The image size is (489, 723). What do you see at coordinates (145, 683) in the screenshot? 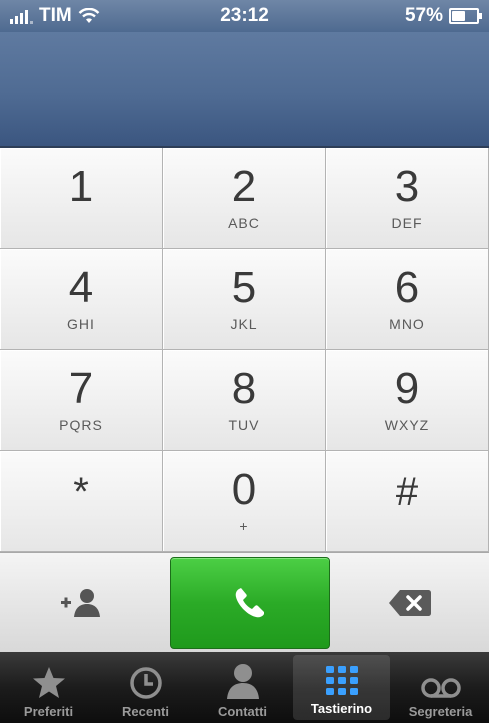
I see `clock-icon` at bounding box center [145, 683].